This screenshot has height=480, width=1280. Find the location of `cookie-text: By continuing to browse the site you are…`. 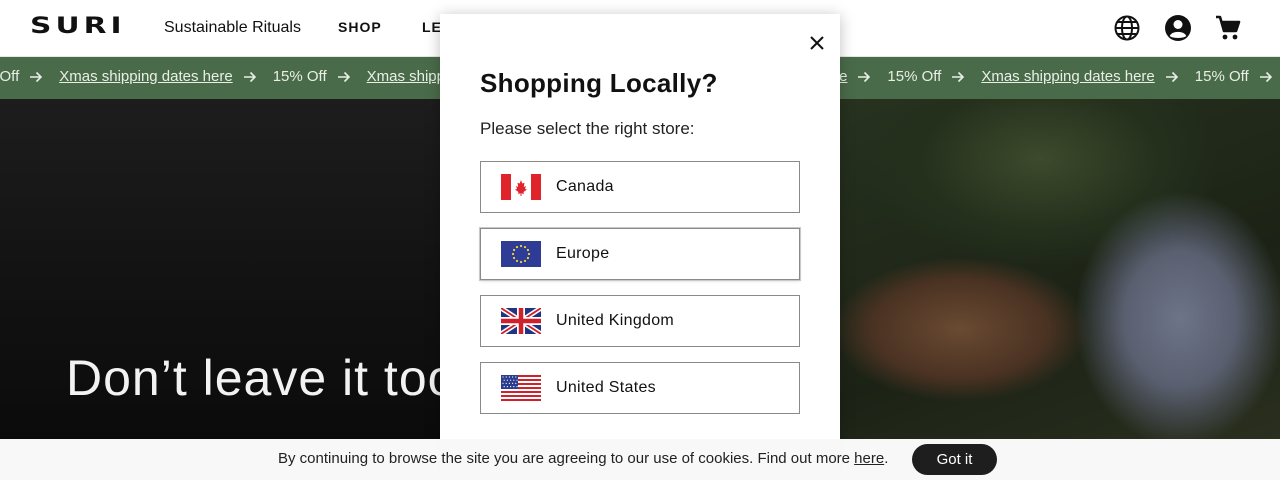

cookie-text: By continuing to browse the site you are… is located at coordinates (566, 458).